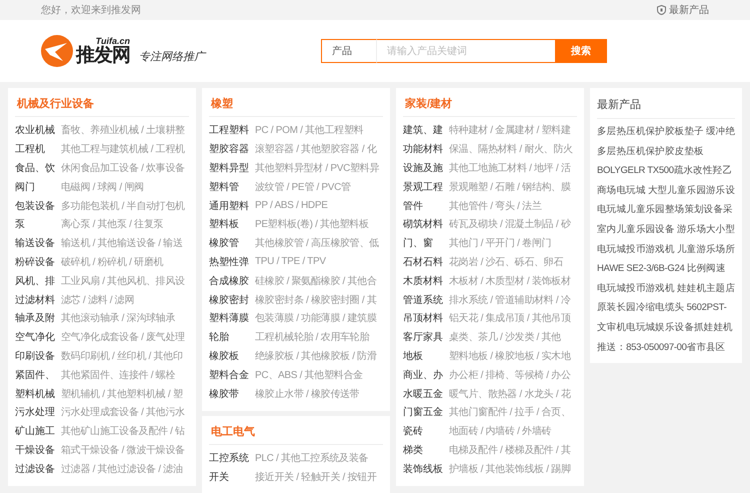 The image size is (750, 493). Describe the element at coordinates (230, 130) in the screenshot. I see `category-label: 工程塑料` at that location.